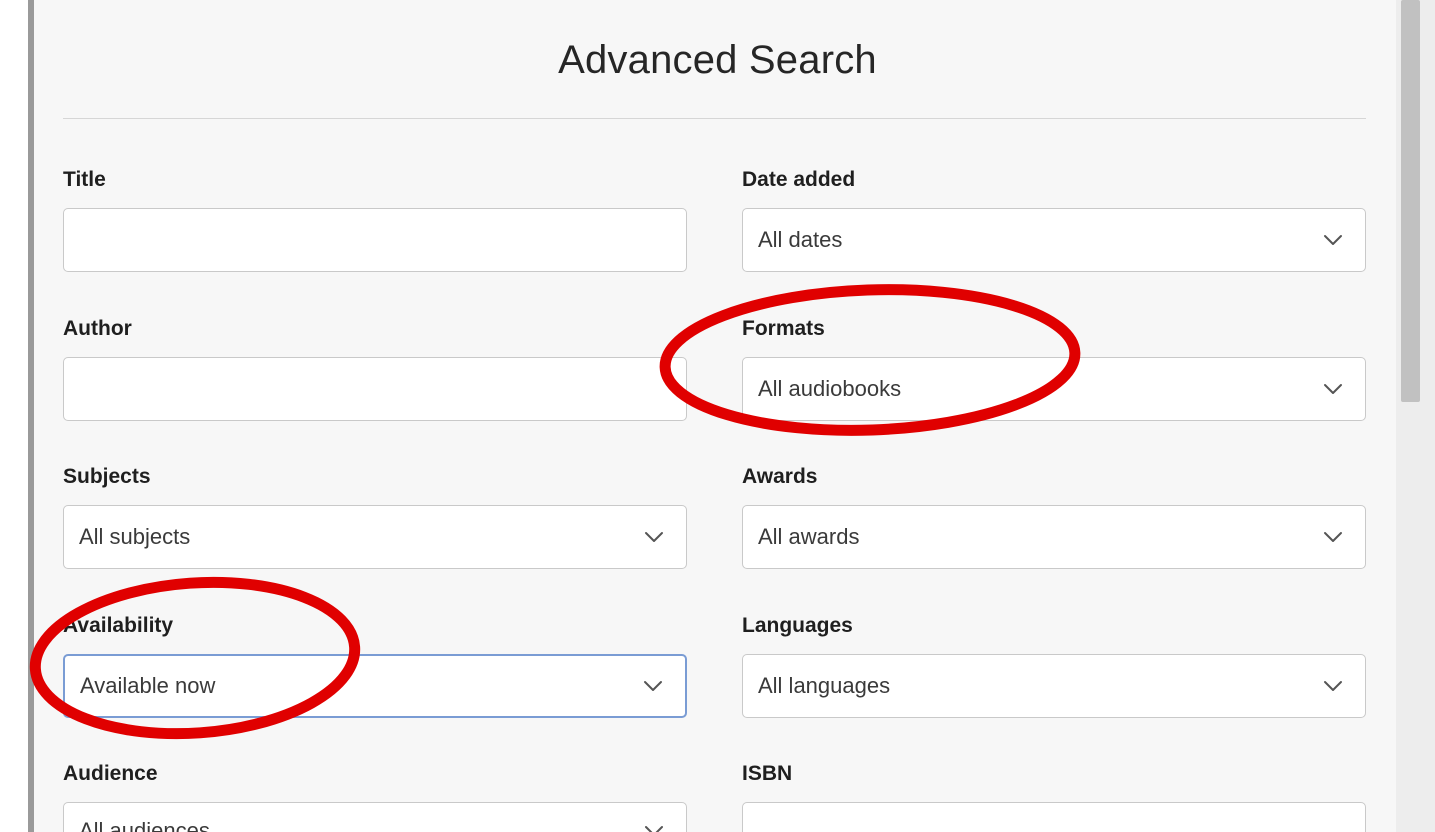 The width and height of the screenshot is (1435, 832). I want to click on audience-select: All audiences, so click(375, 817).